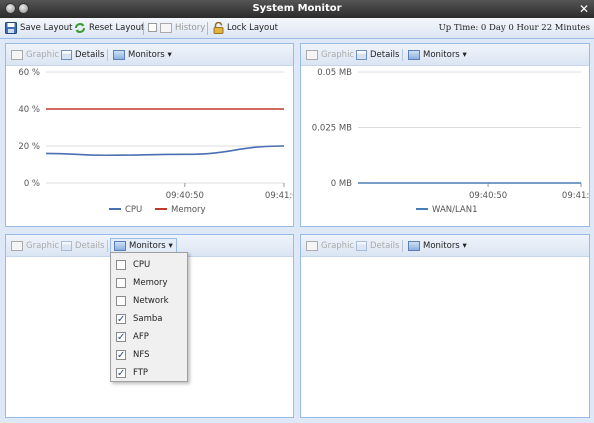  What do you see at coordinates (141, 337) in the screenshot?
I see `menu-item-label: AFP` at bounding box center [141, 337].